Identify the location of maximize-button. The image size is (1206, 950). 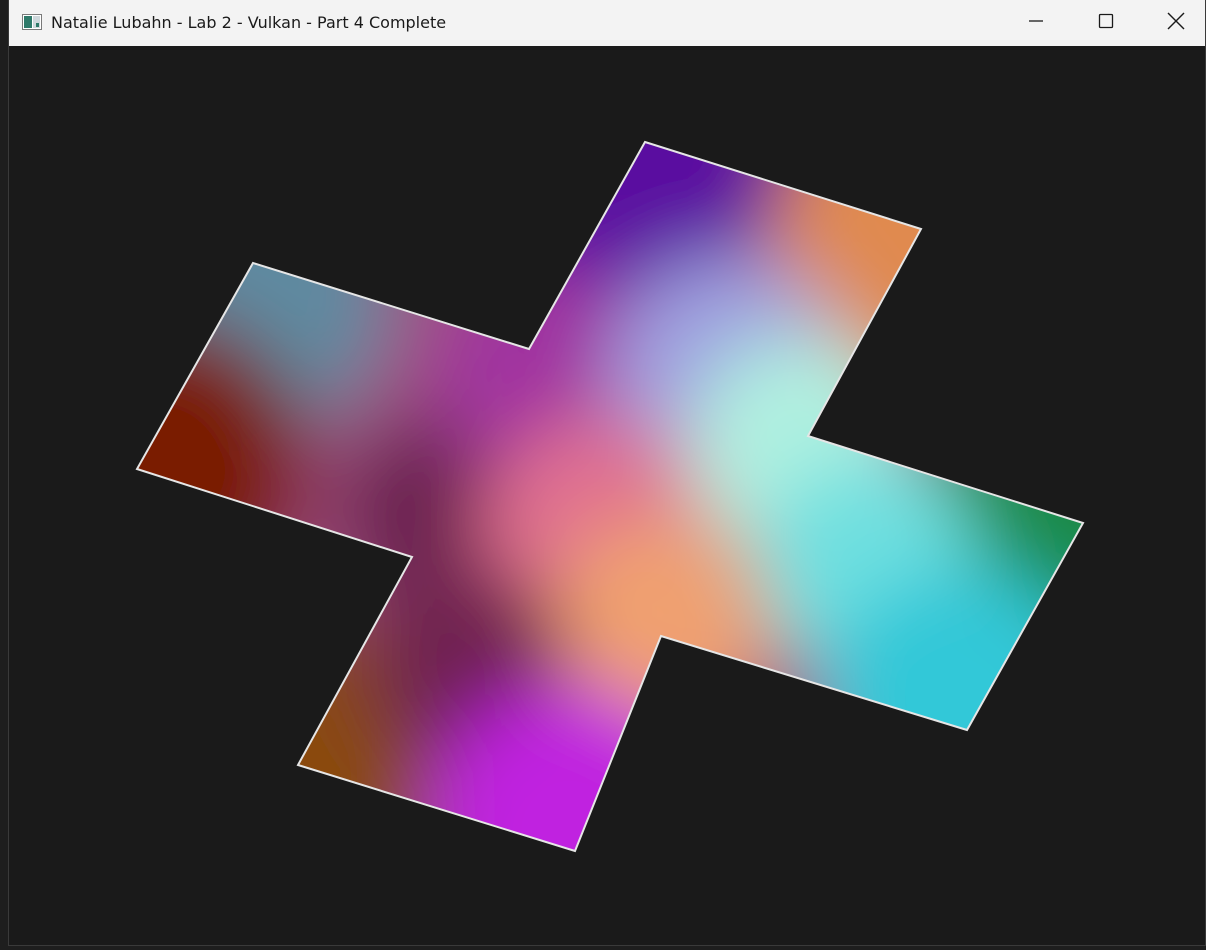
(1106, 23).